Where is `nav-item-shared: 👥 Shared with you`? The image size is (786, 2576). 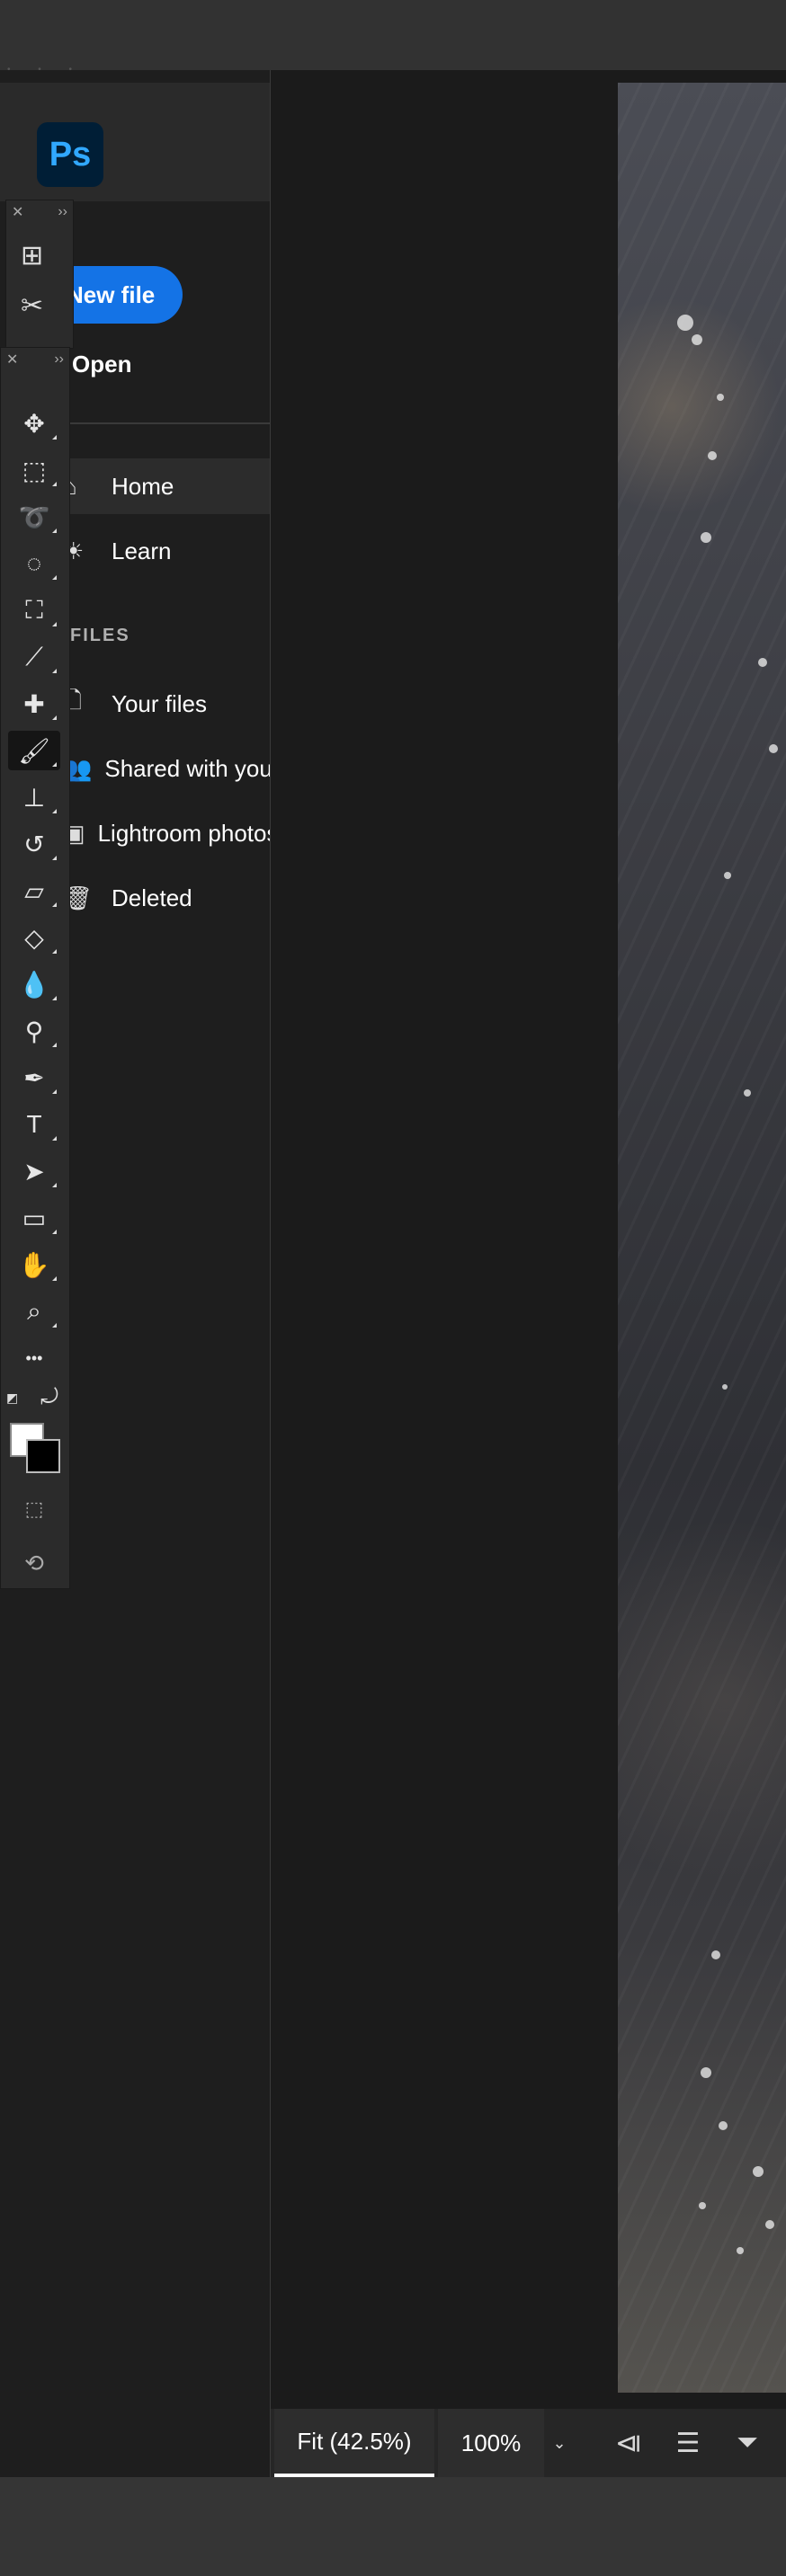 nav-item-shared: 👥 Shared with you is located at coordinates (153, 768).